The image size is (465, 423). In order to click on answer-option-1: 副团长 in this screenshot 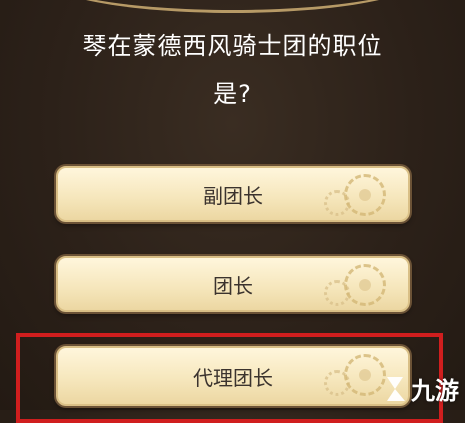, I will do `click(233, 194)`.